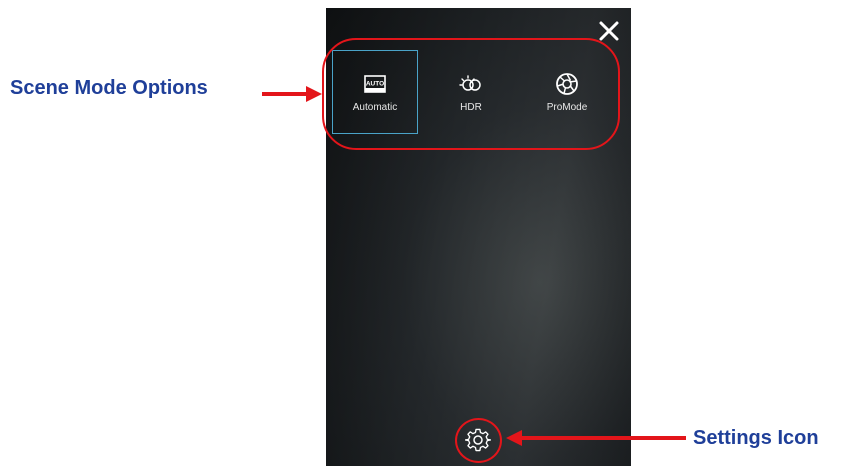 The image size is (848, 466). Describe the element at coordinates (596, 438) in the screenshot. I see `arrow-to-settings` at that location.